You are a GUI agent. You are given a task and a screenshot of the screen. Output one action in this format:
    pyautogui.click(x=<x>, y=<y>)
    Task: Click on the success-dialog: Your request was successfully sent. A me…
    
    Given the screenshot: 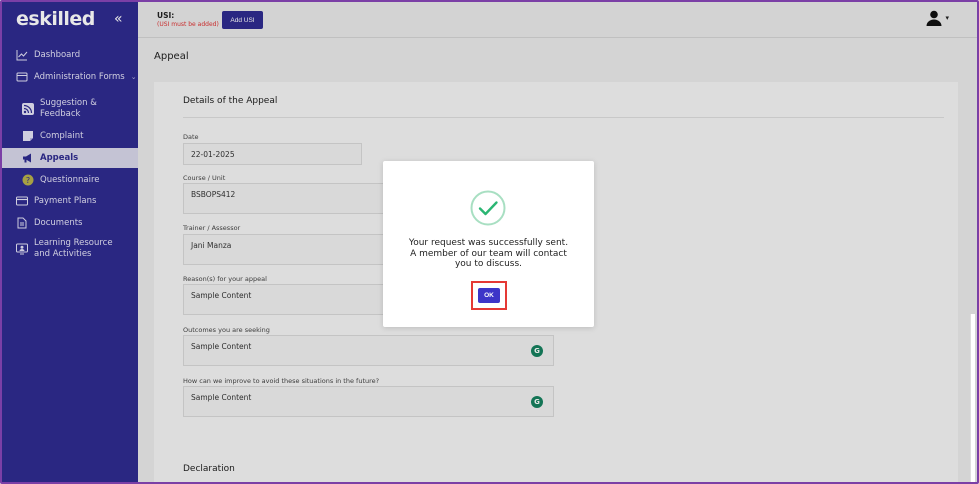 What is the action you would take?
    pyautogui.click(x=488, y=244)
    